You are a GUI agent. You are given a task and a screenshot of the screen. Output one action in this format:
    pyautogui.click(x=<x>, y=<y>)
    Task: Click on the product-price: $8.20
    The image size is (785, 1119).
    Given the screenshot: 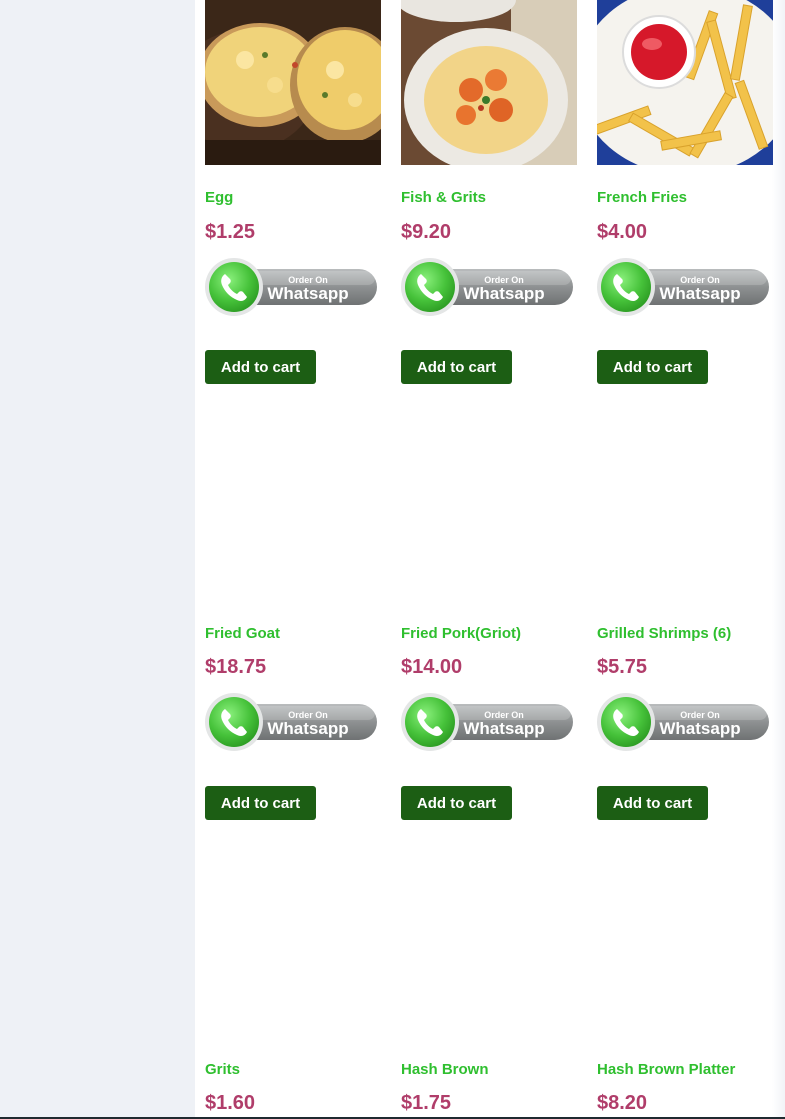 What is the action you would take?
    pyautogui.click(x=622, y=1103)
    